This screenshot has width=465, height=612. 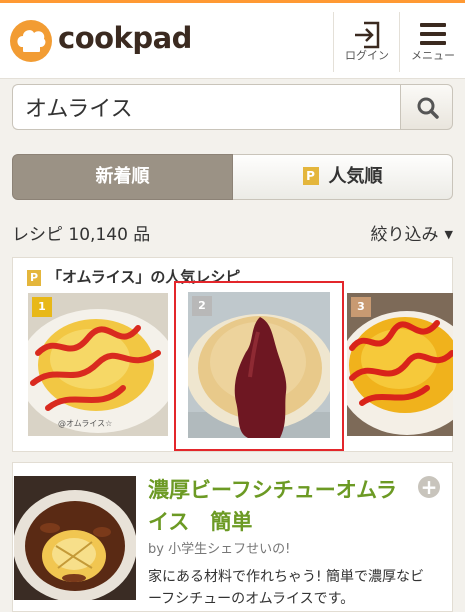 I want to click on search-icon, so click(x=428, y=108).